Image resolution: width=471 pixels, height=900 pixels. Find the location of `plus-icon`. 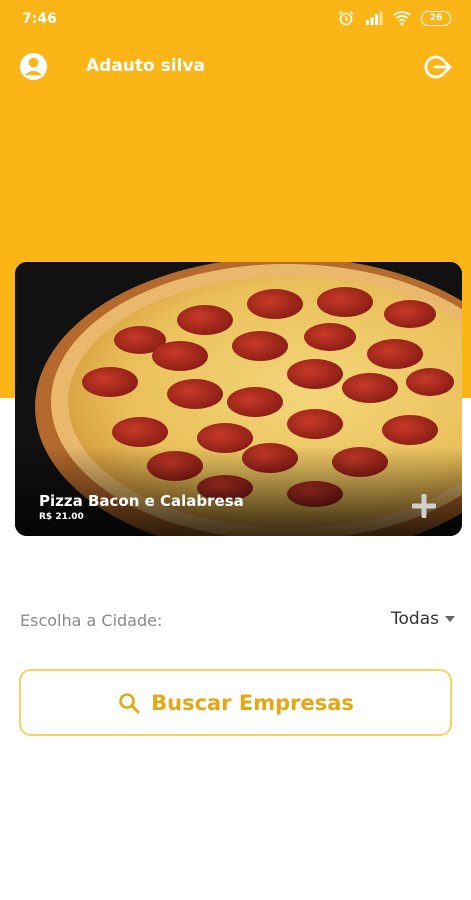

plus-icon is located at coordinates (424, 506).